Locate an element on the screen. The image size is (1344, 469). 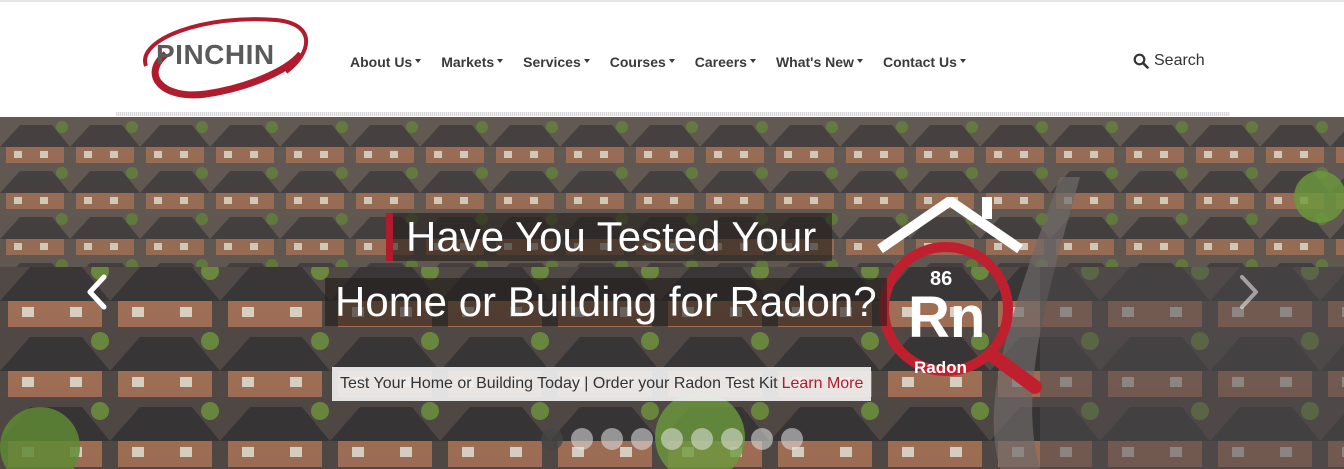
nav-item-courses: Courses is located at coordinates (642, 62).